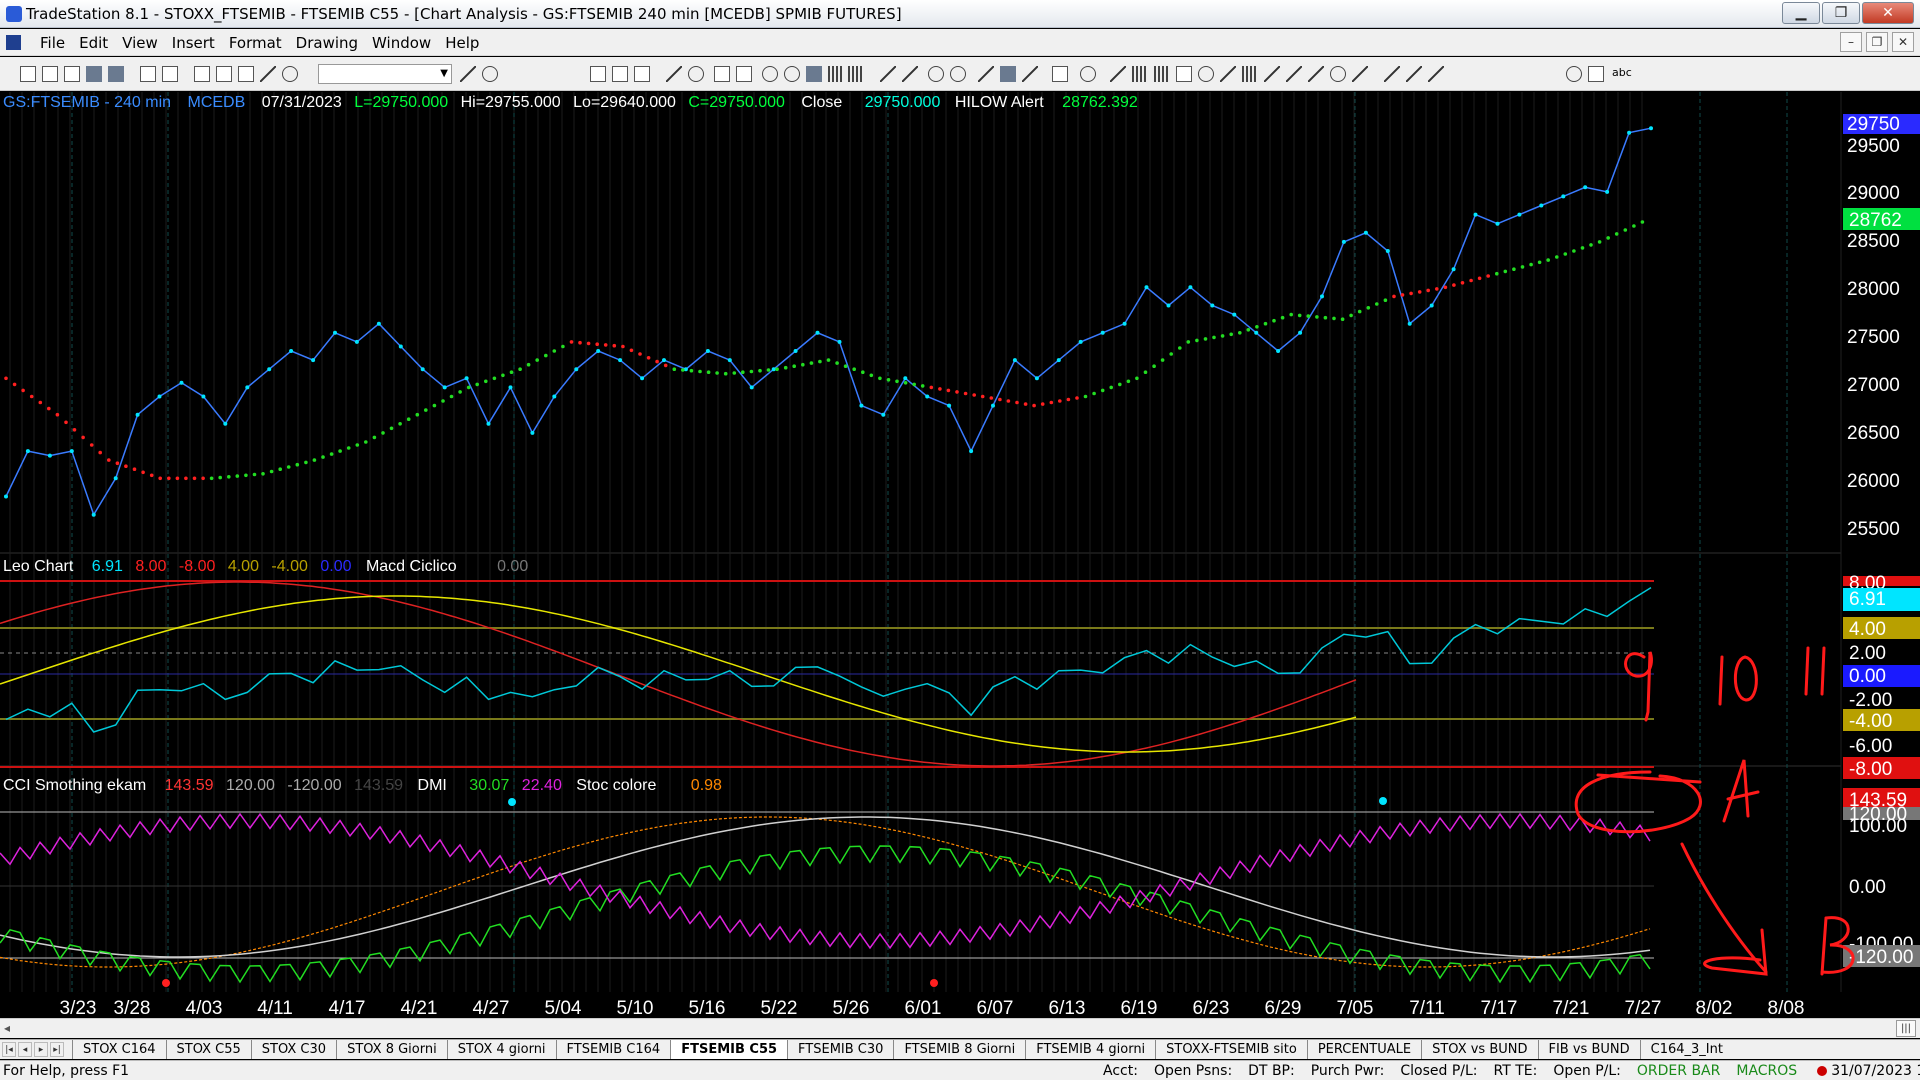 This screenshot has height=1080, width=1920. Describe the element at coordinates (401, 43) in the screenshot. I see `menu-window: Window` at that location.